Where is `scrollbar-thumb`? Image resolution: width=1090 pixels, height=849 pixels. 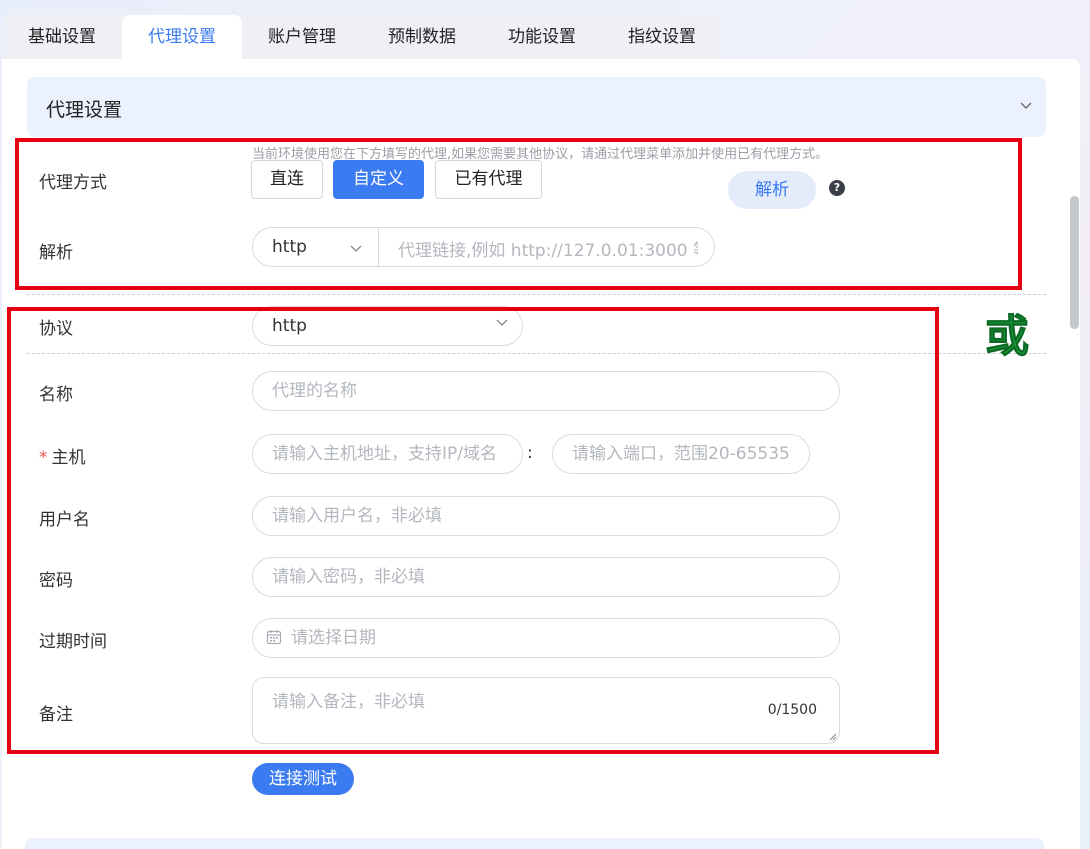 scrollbar-thumb is located at coordinates (1074, 262).